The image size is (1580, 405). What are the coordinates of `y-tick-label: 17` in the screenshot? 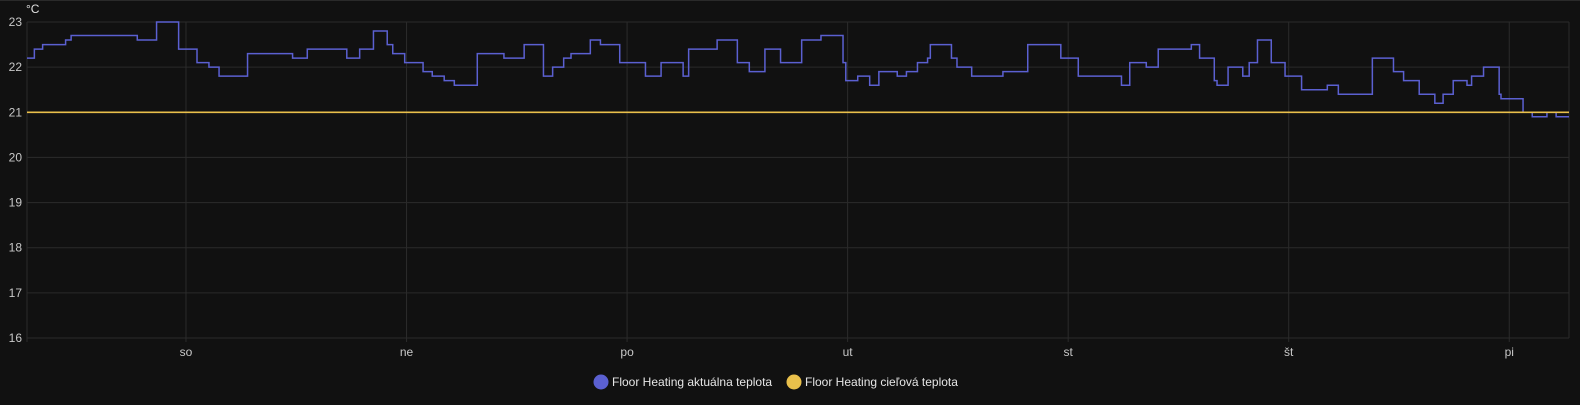 It's located at (16, 293).